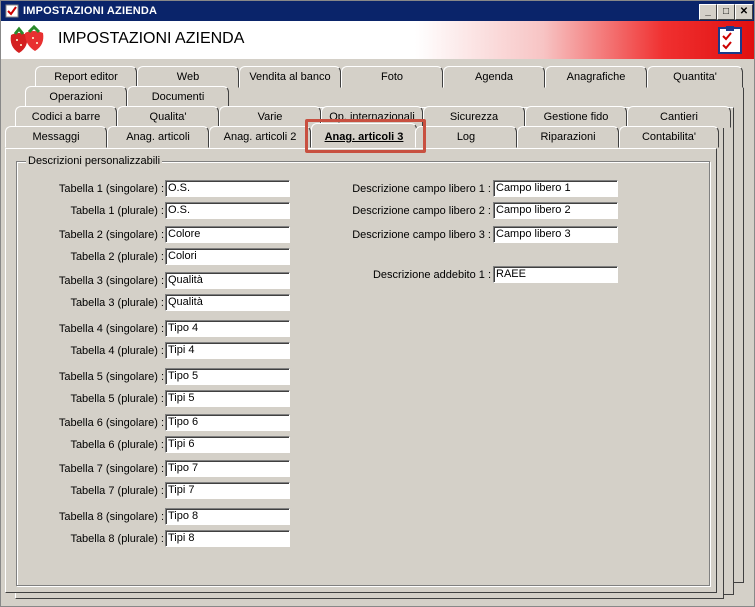  I want to click on table-6-singular-label: Tabella 6 (singolare) :, so click(111, 423).